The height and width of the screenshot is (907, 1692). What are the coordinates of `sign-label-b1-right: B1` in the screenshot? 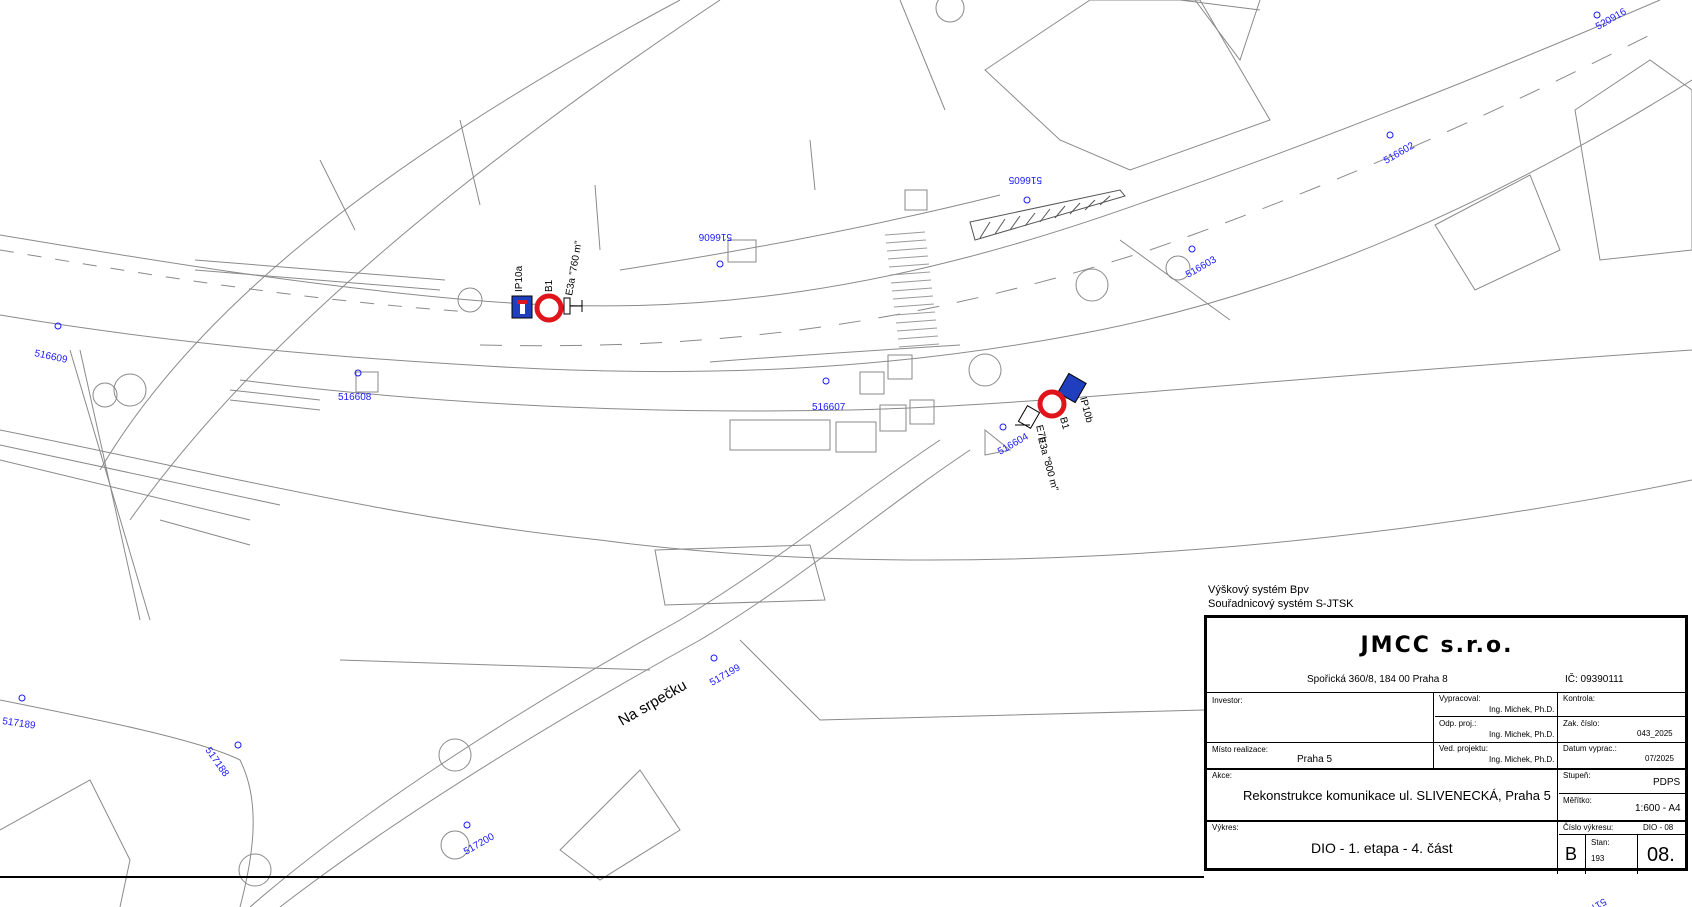 It's located at (1064, 423).